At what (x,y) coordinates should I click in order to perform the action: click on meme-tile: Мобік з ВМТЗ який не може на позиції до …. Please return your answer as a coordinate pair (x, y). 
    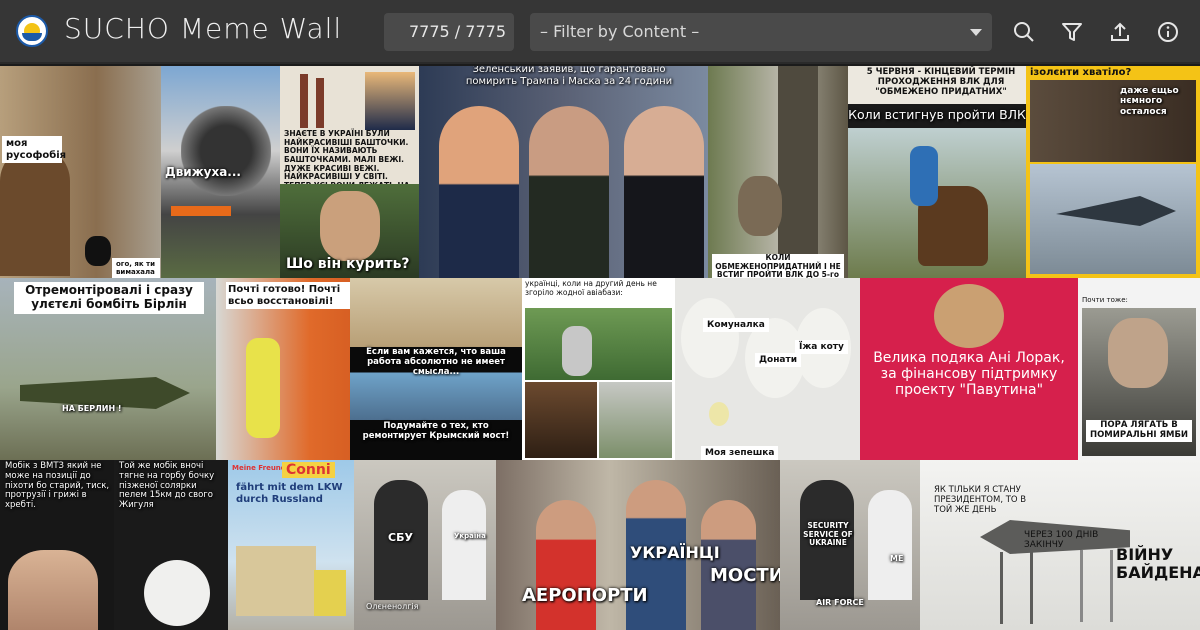
    Looking at the image, I should click on (57, 545).